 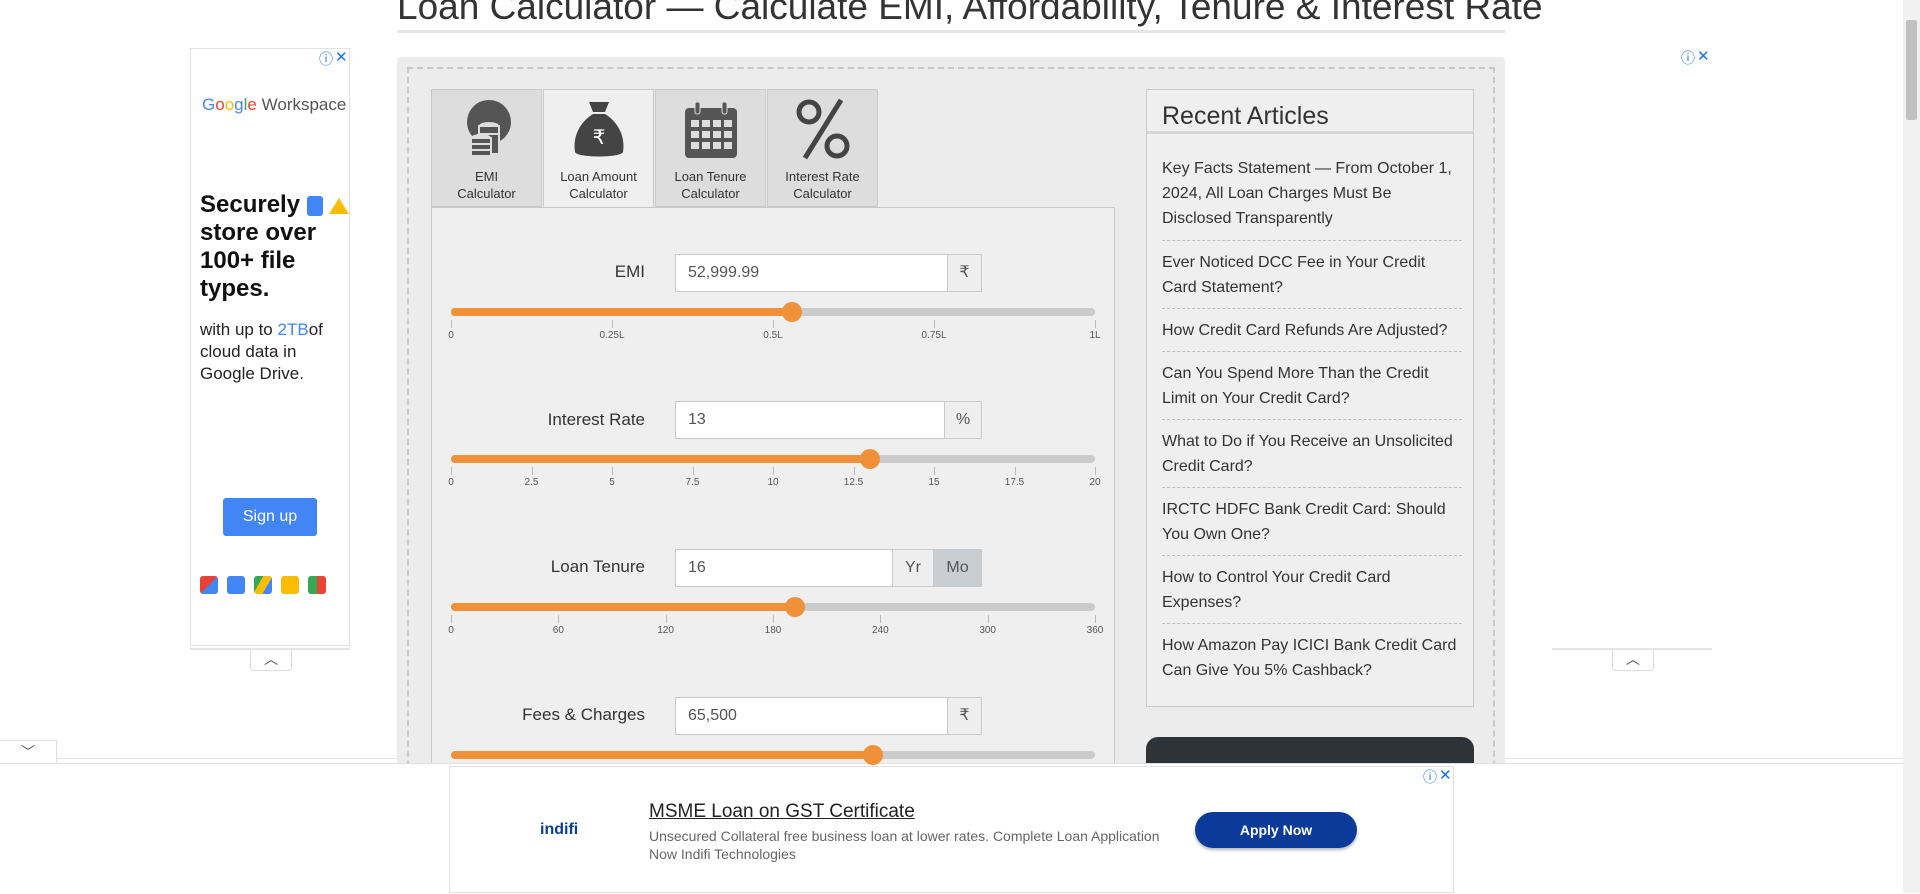 What do you see at coordinates (1911, 70) in the screenshot?
I see `scrollbar-thumb` at bounding box center [1911, 70].